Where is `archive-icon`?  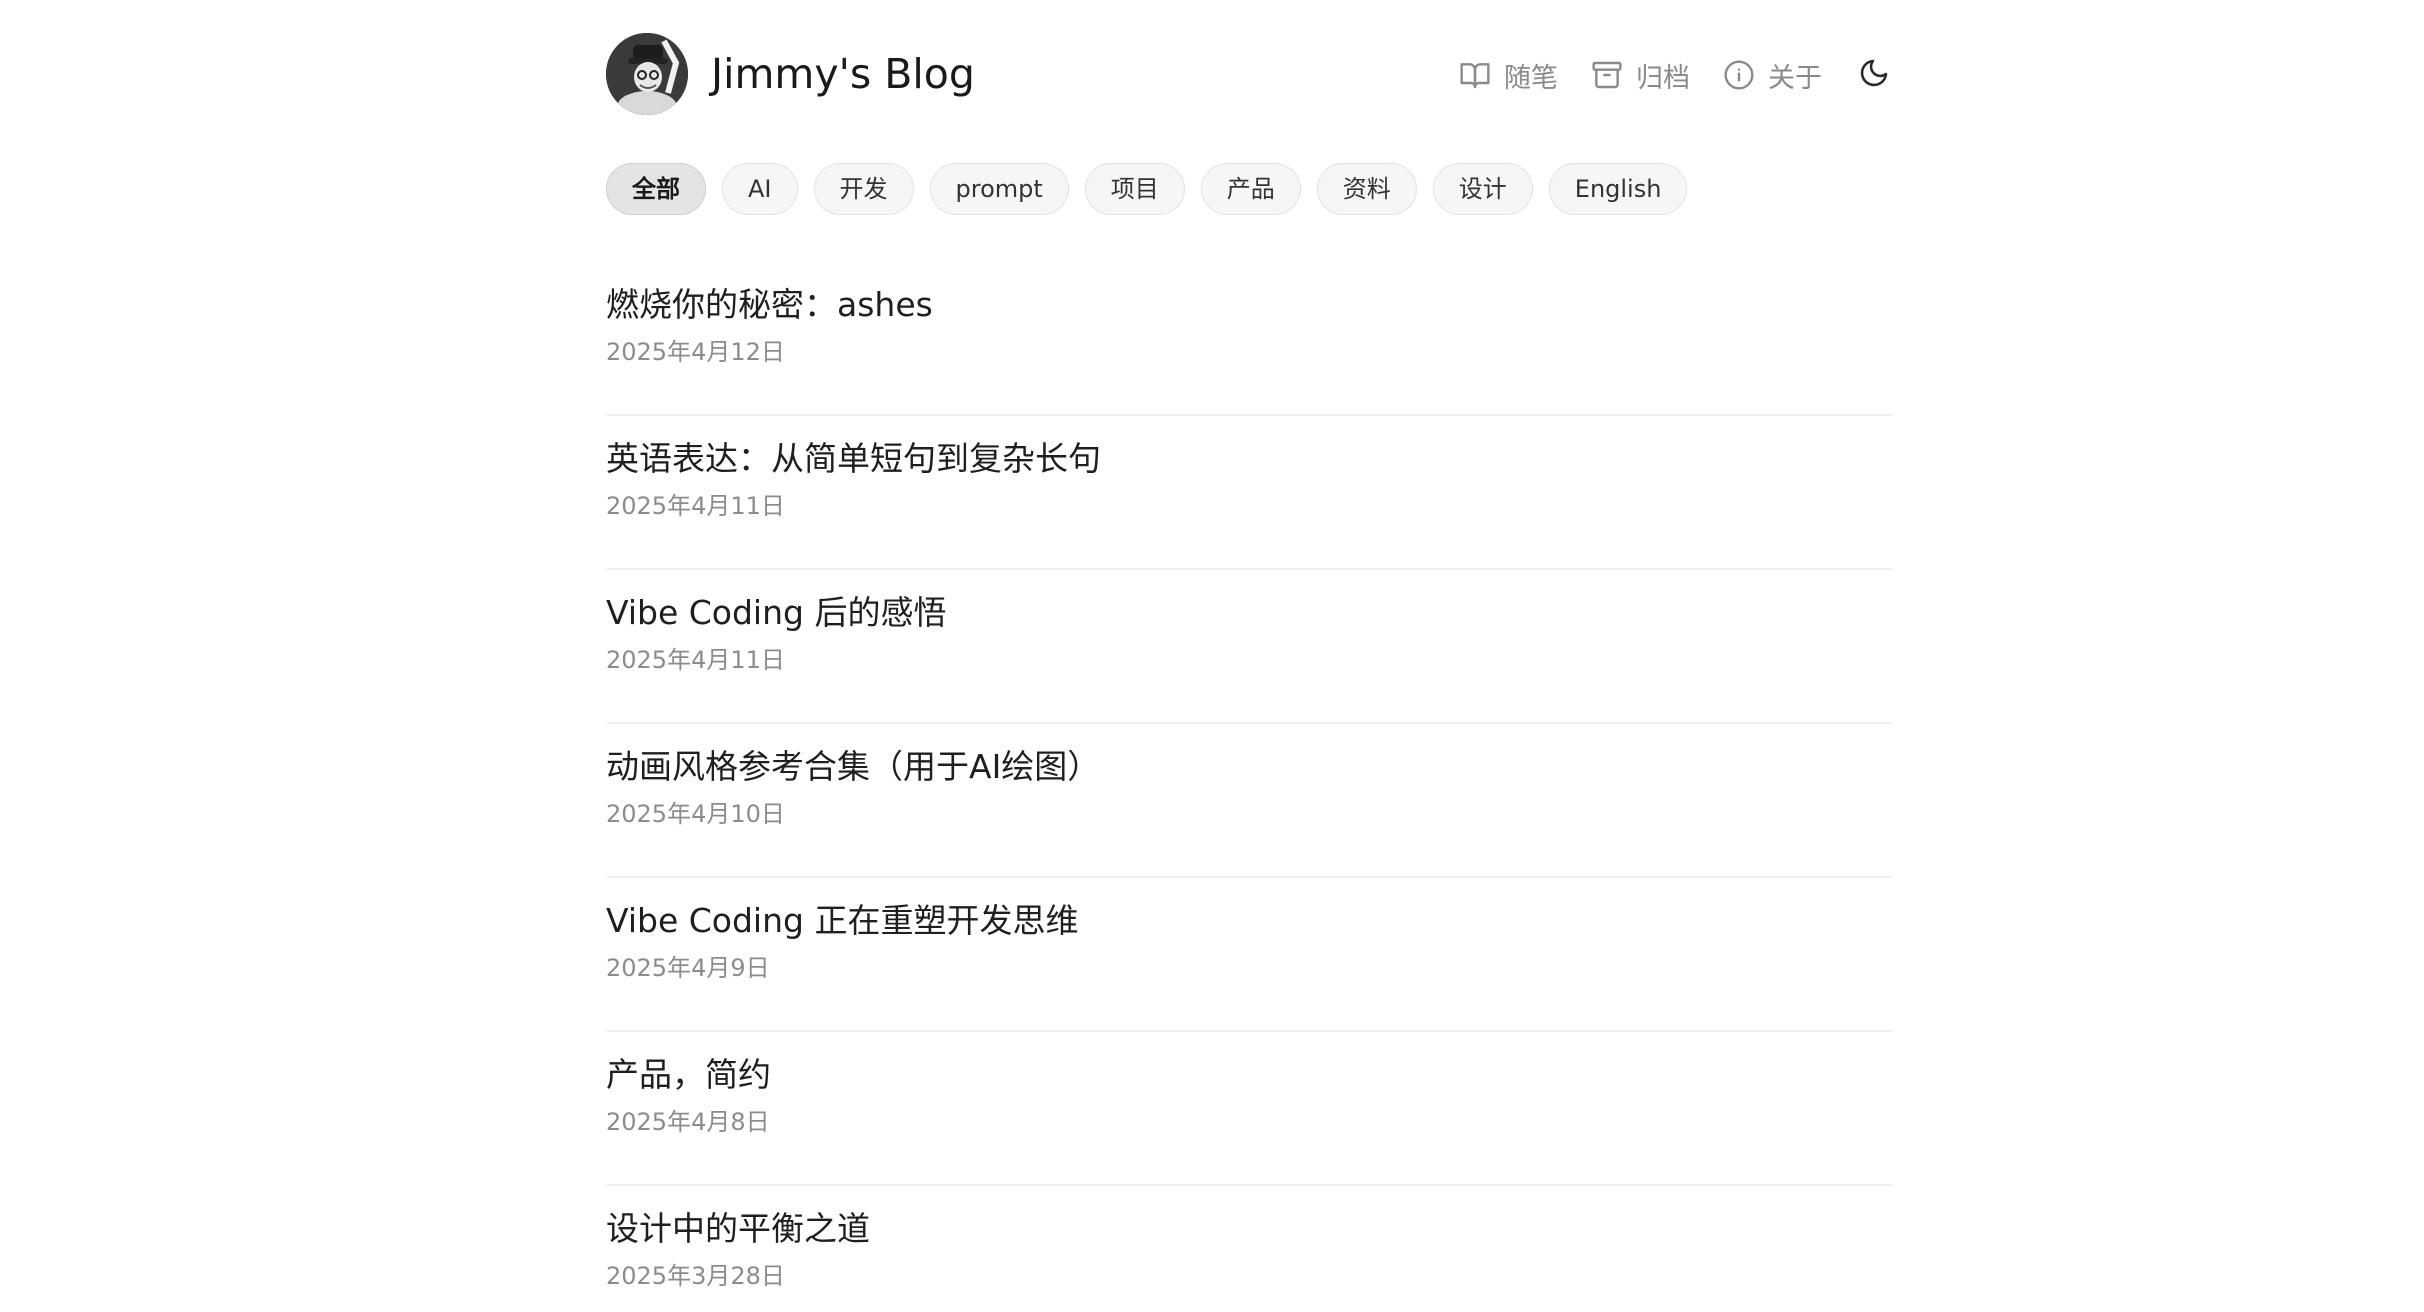 archive-icon is located at coordinates (1607, 75).